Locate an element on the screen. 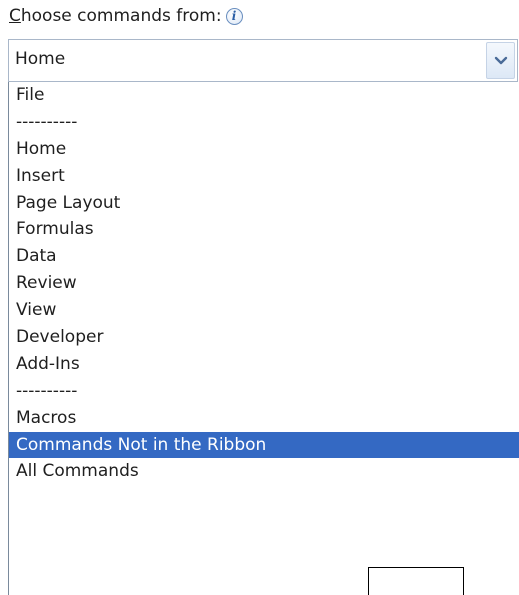  chevron-down-icon is located at coordinates (500, 60).